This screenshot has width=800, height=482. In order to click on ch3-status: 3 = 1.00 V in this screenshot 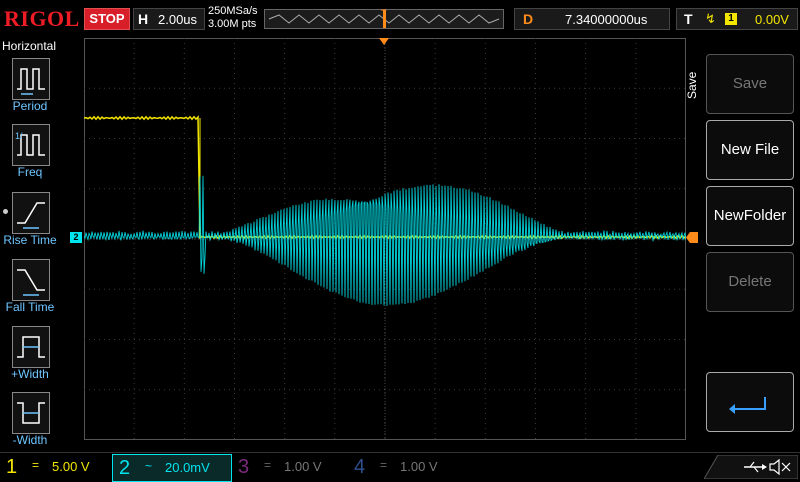, I will do `click(288, 467)`.